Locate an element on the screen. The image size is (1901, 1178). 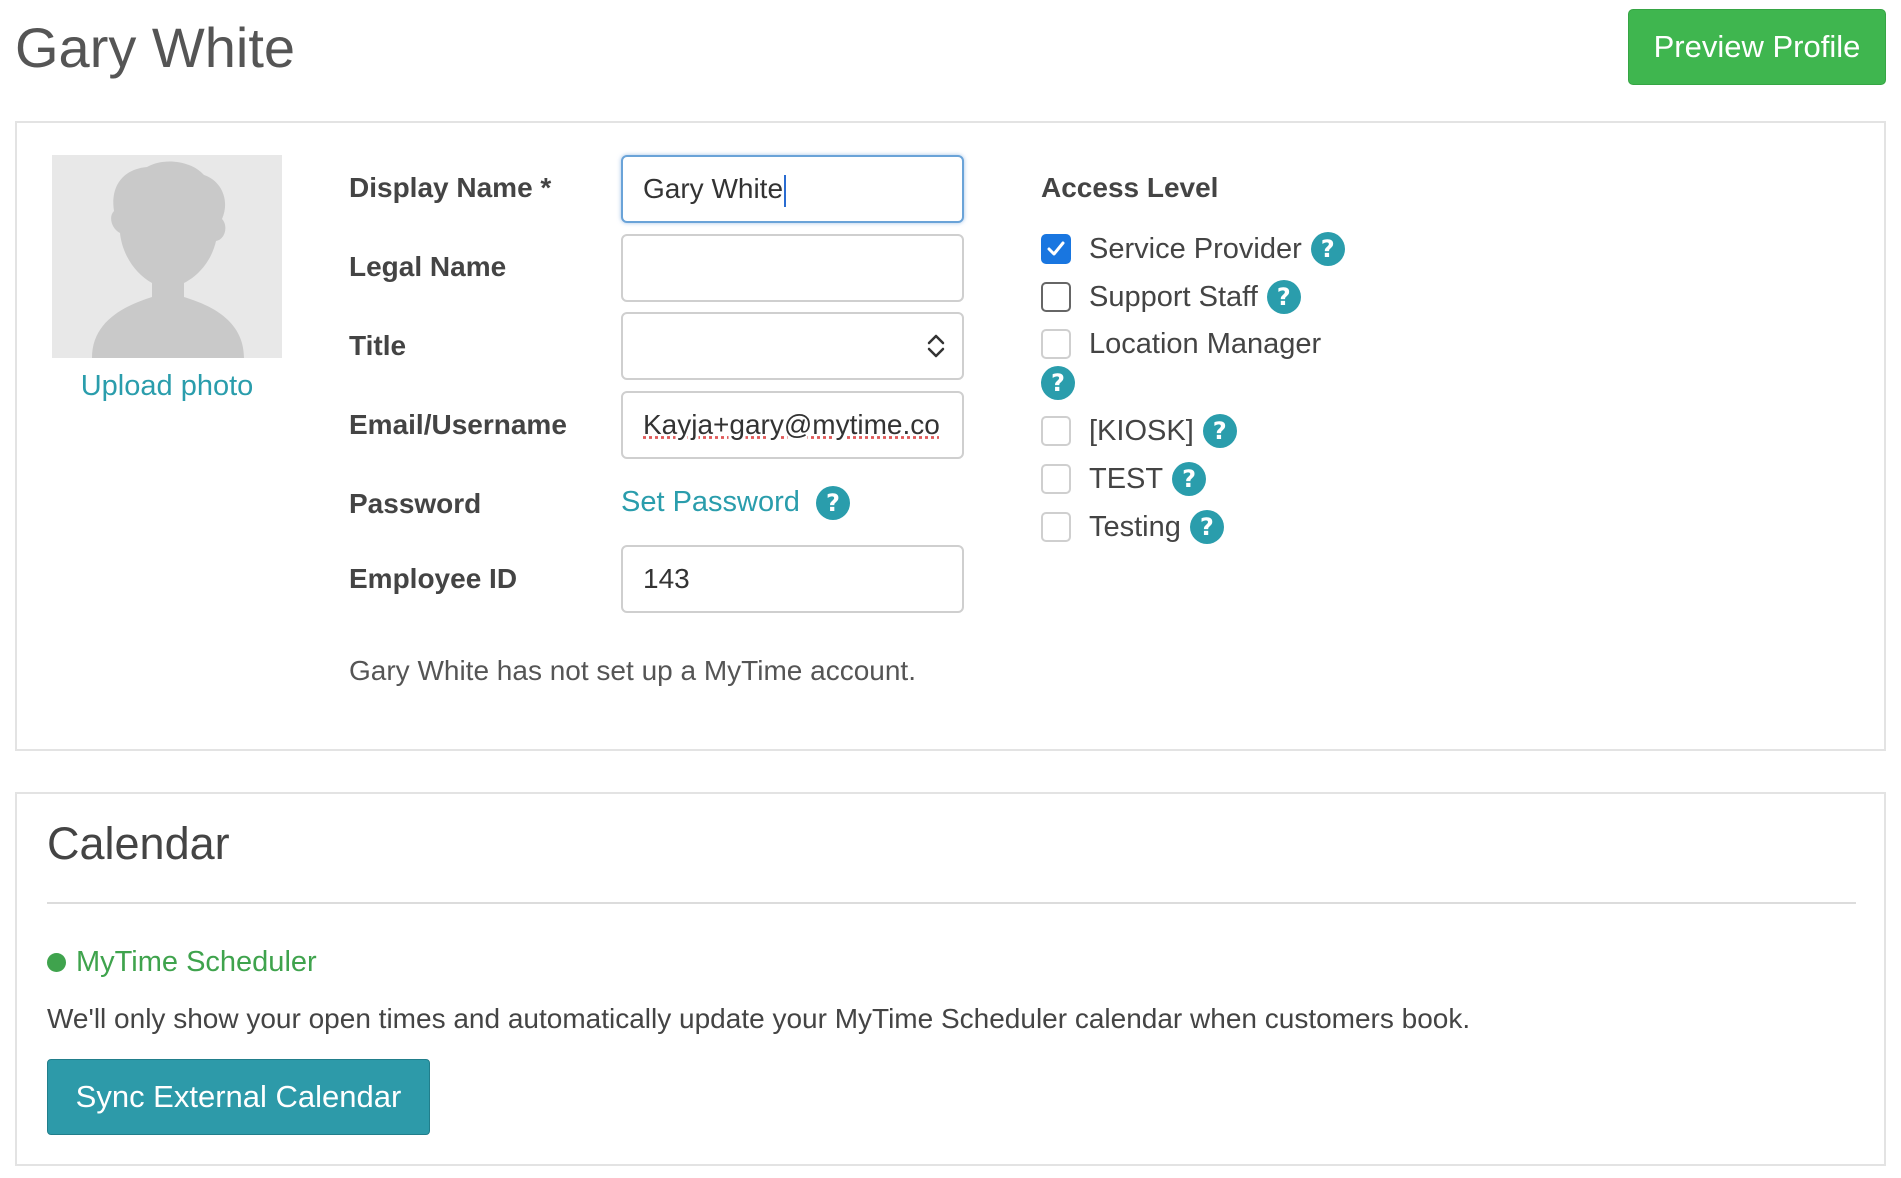
access-option-location-manager: Location Manager is located at coordinates (1181, 344).